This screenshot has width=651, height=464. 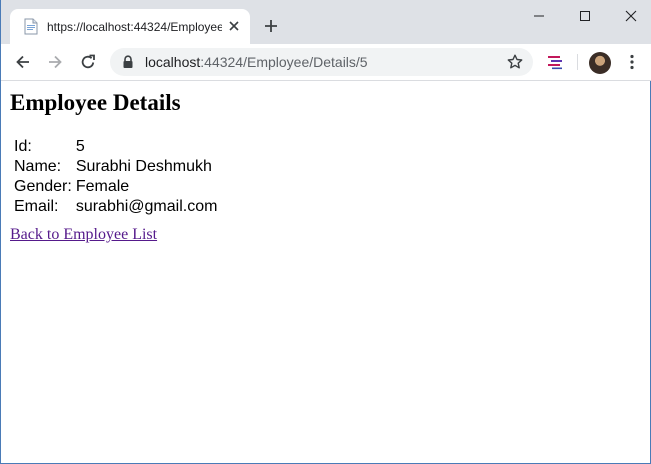 I want to click on field-label: Email:, so click(x=36, y=206).